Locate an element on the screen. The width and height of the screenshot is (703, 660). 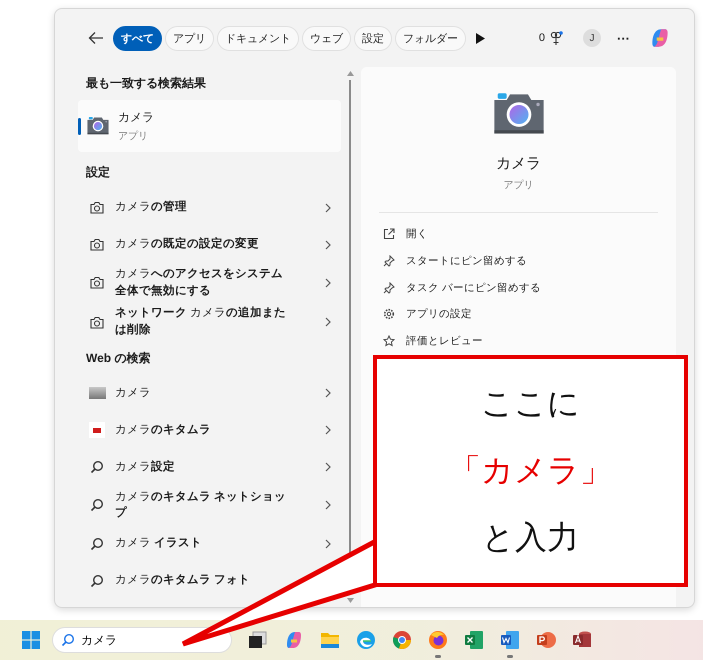
result-label: カメラ is located at coordinates (133, 393).